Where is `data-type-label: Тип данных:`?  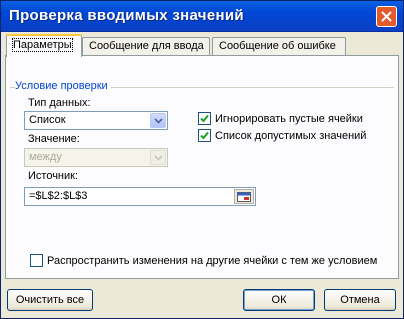
data-type-label: Тип данных: is located at coordinates (59, 103).